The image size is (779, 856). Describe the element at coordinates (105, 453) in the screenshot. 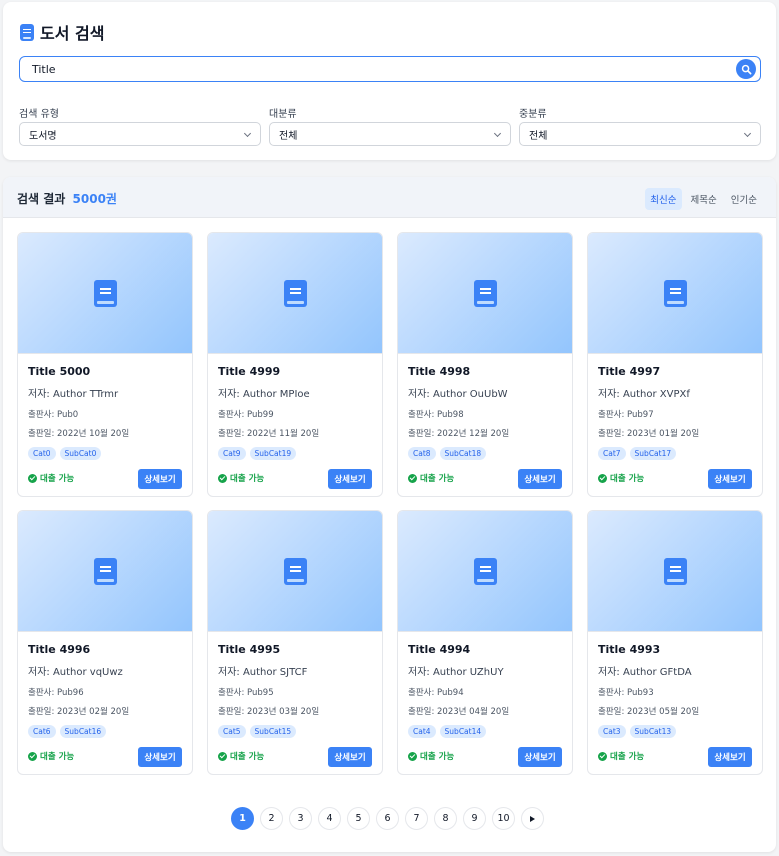

I see `book-tags: Cat0 SubCat0` at that location.